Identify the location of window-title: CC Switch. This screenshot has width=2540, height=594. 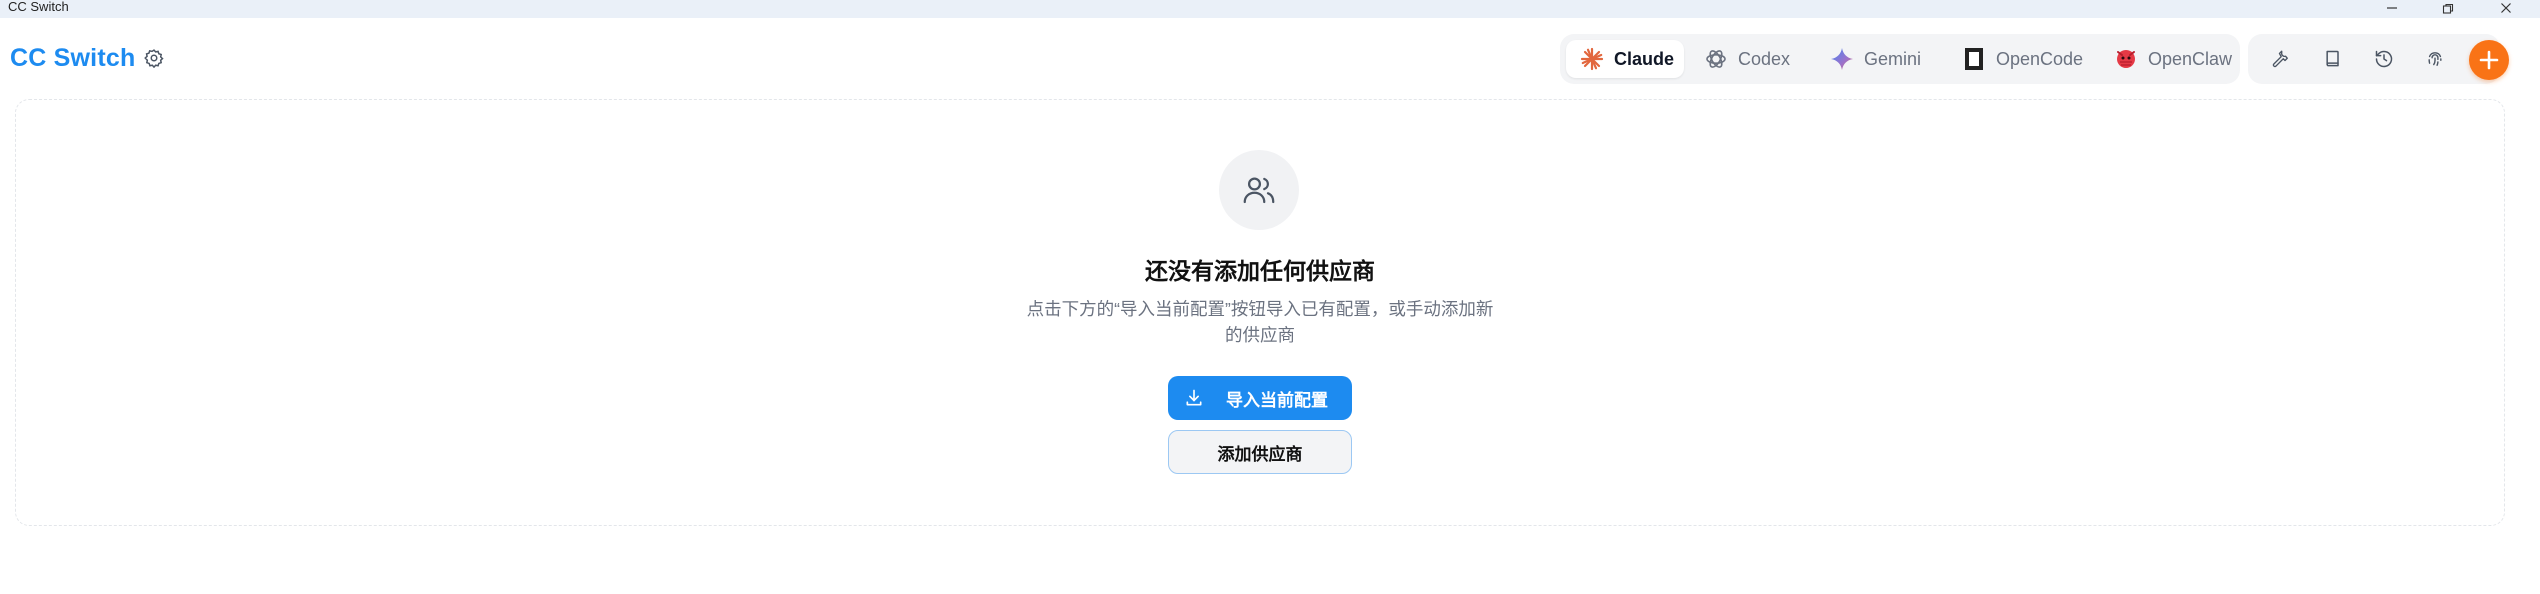
(38, 7).